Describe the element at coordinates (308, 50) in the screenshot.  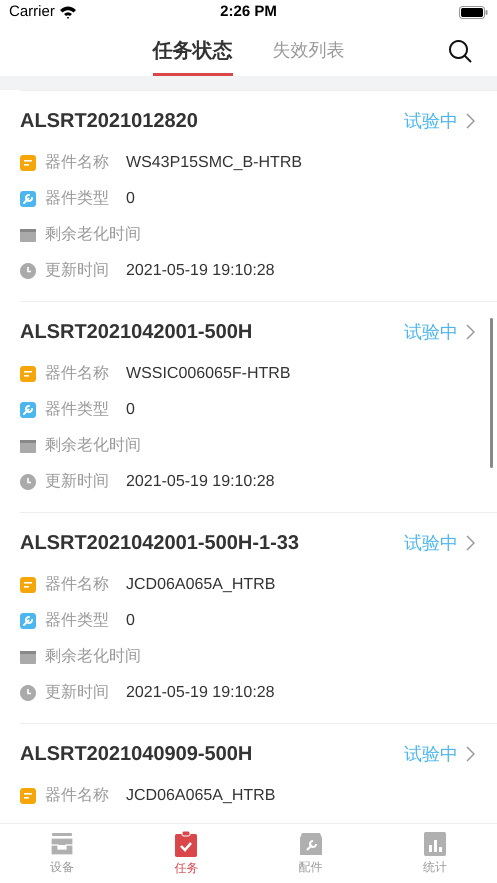
I see `header-tab: 失效列表` at that location.